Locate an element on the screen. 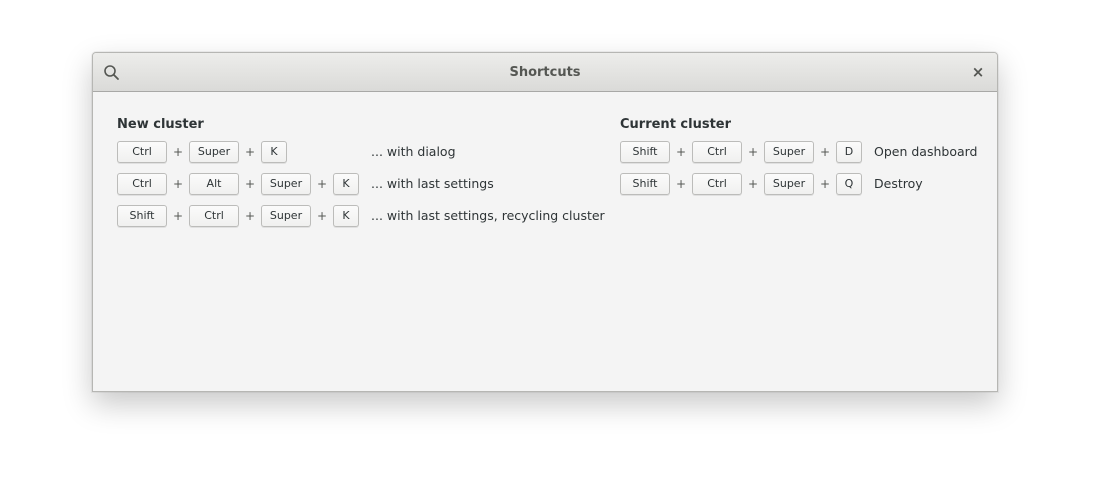 The image size is (1113, 480). key-cap: Q is located at coordinates (849, 184).